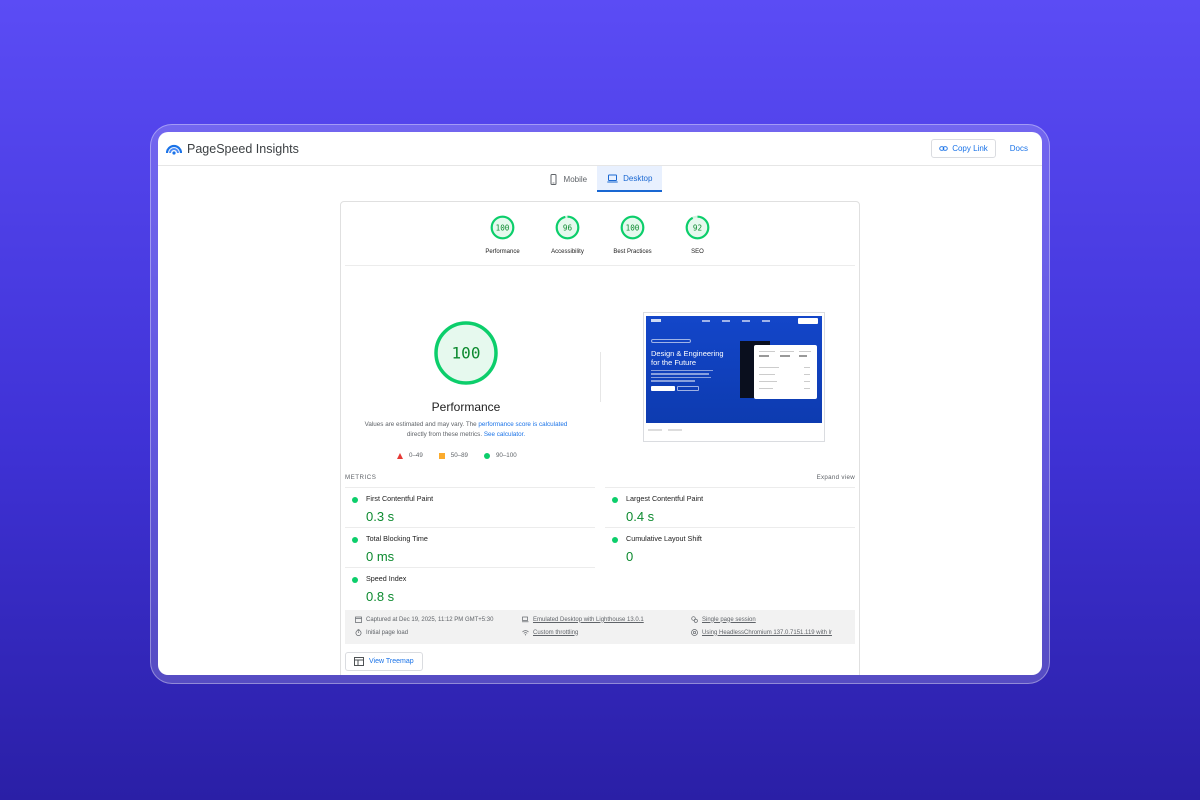 The width and height of the screenshot is (1200, 800). I want to click on score-gauge-best-practices: 100 Best Practices, so click(633, 239).